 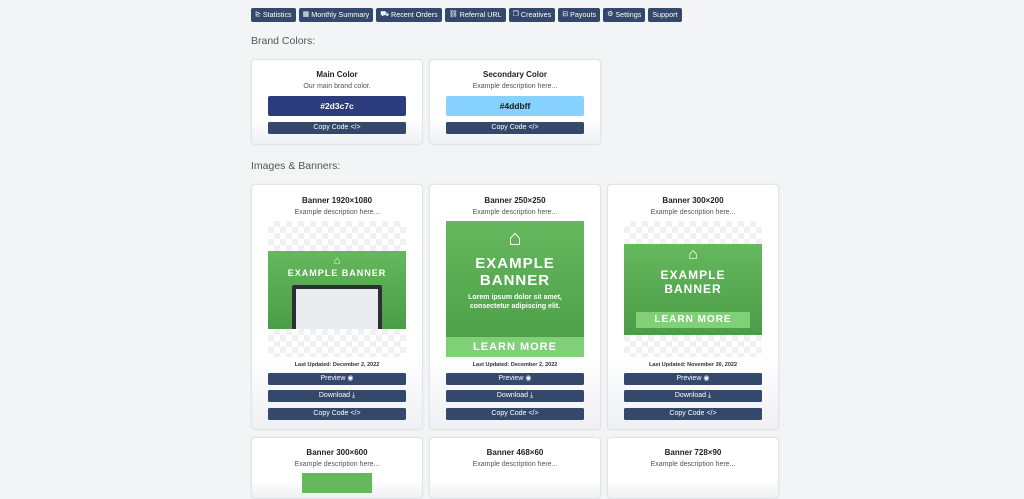 I want to click on card-title: Banner 250×250, so click(x=515, y=200).